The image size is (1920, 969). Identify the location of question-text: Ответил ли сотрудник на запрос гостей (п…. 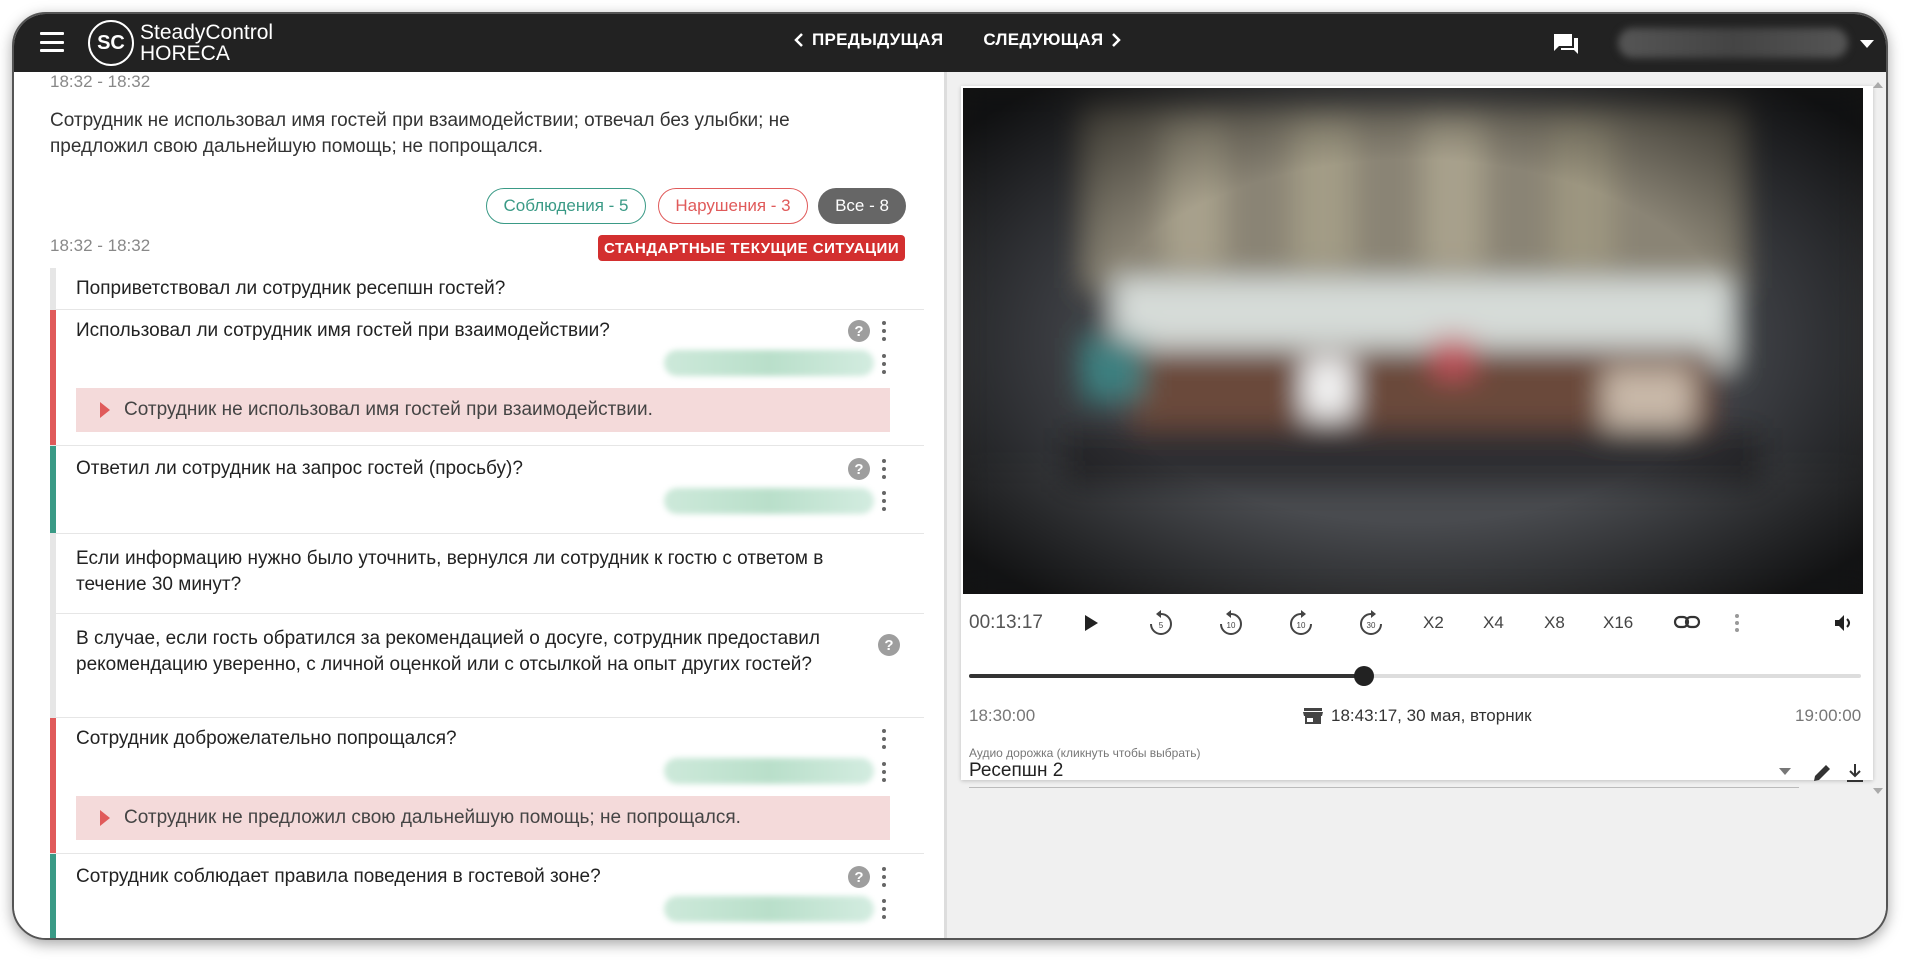
(299, 468).